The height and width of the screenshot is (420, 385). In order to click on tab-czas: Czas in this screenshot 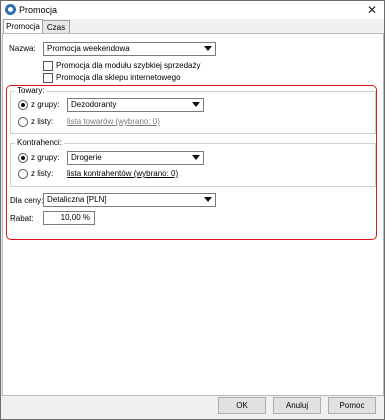, I will do `click(56, 27)`.